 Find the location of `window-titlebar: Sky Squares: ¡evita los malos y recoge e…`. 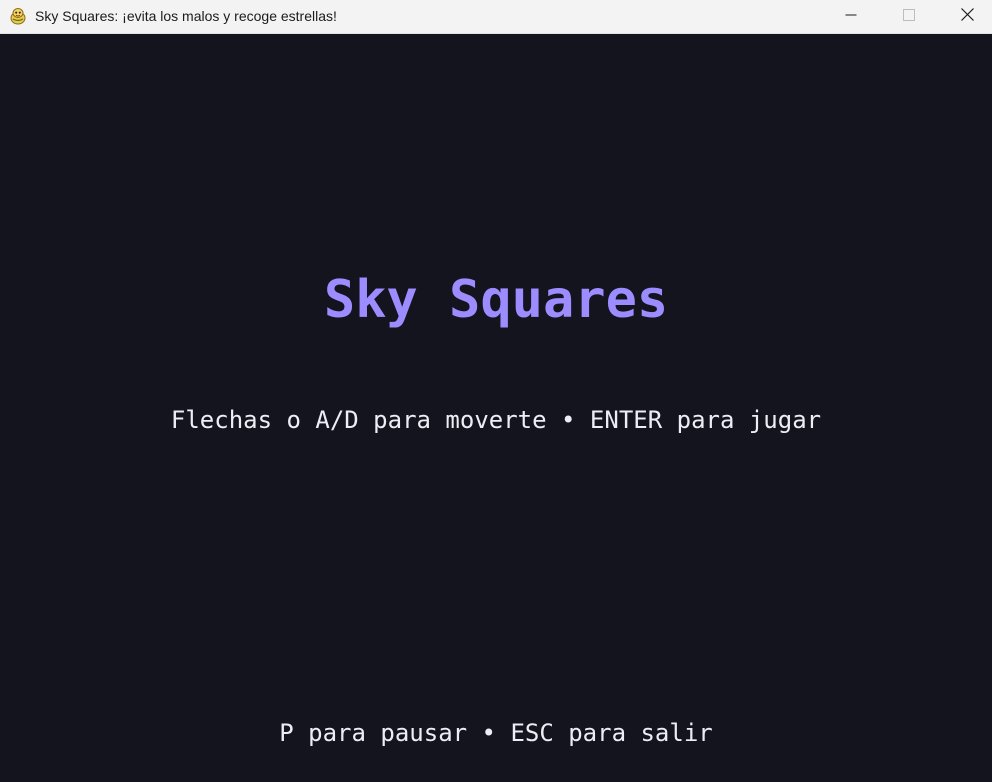

window-titlebar: Sky Squares: ¡evita los malos y recoge e… is located at coordinates (496, 17).